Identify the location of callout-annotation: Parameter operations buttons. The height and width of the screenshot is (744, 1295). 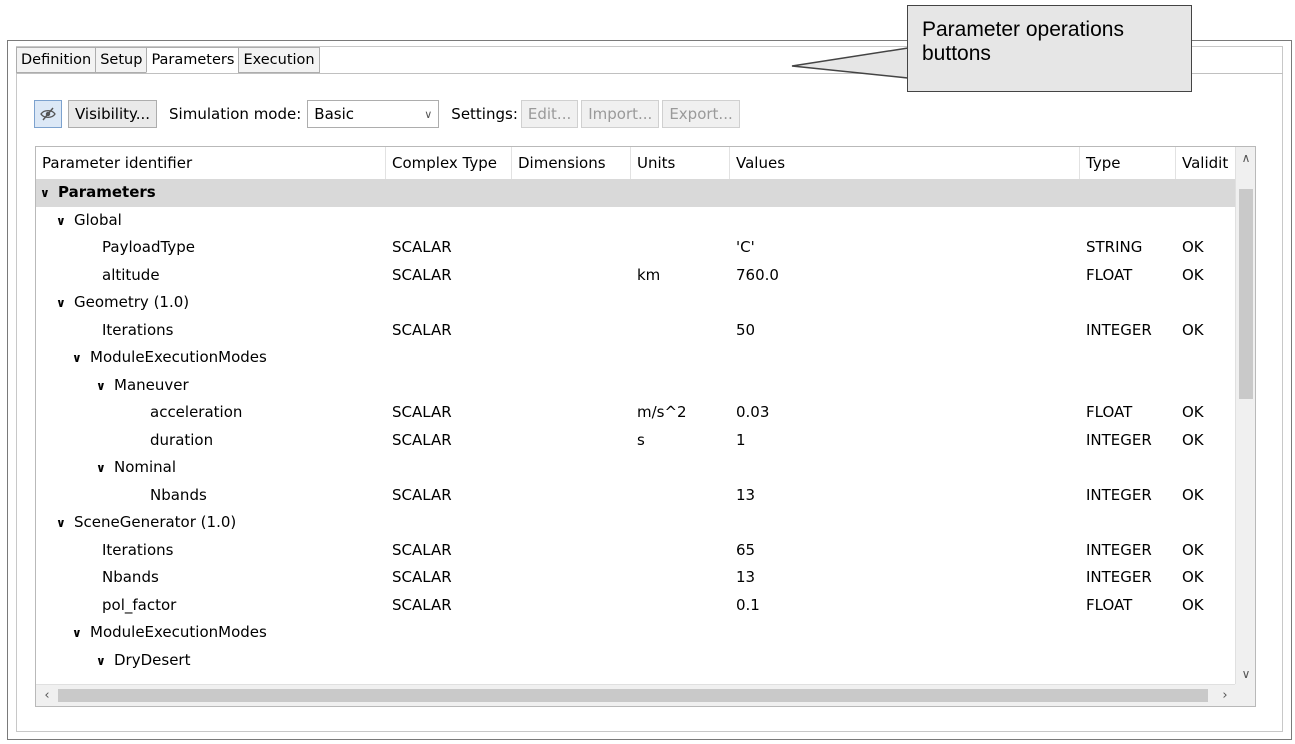
(1049, 48).